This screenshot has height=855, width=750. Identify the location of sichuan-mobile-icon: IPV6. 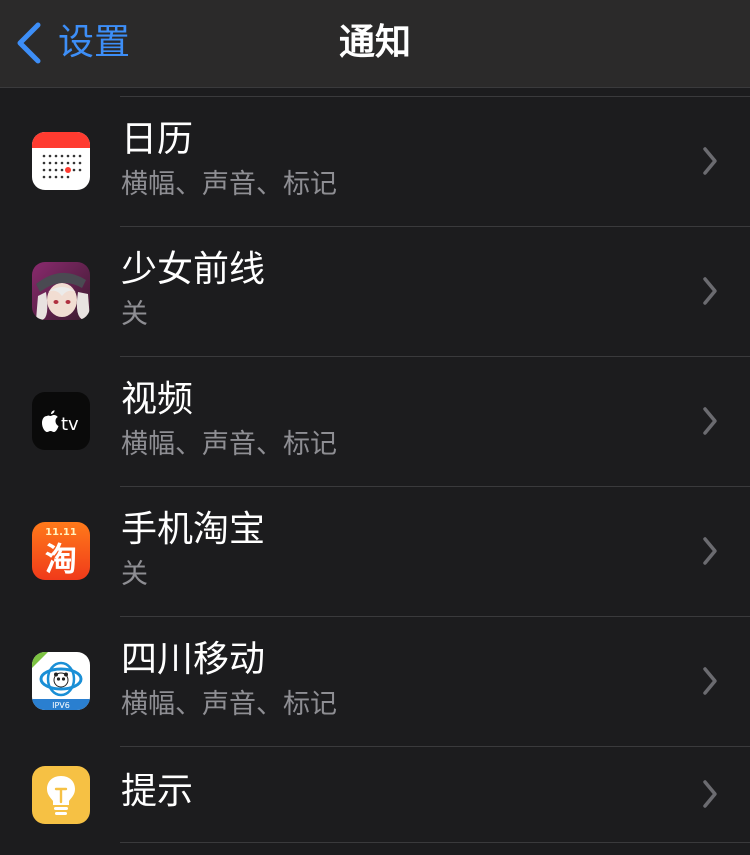
(61, 681).